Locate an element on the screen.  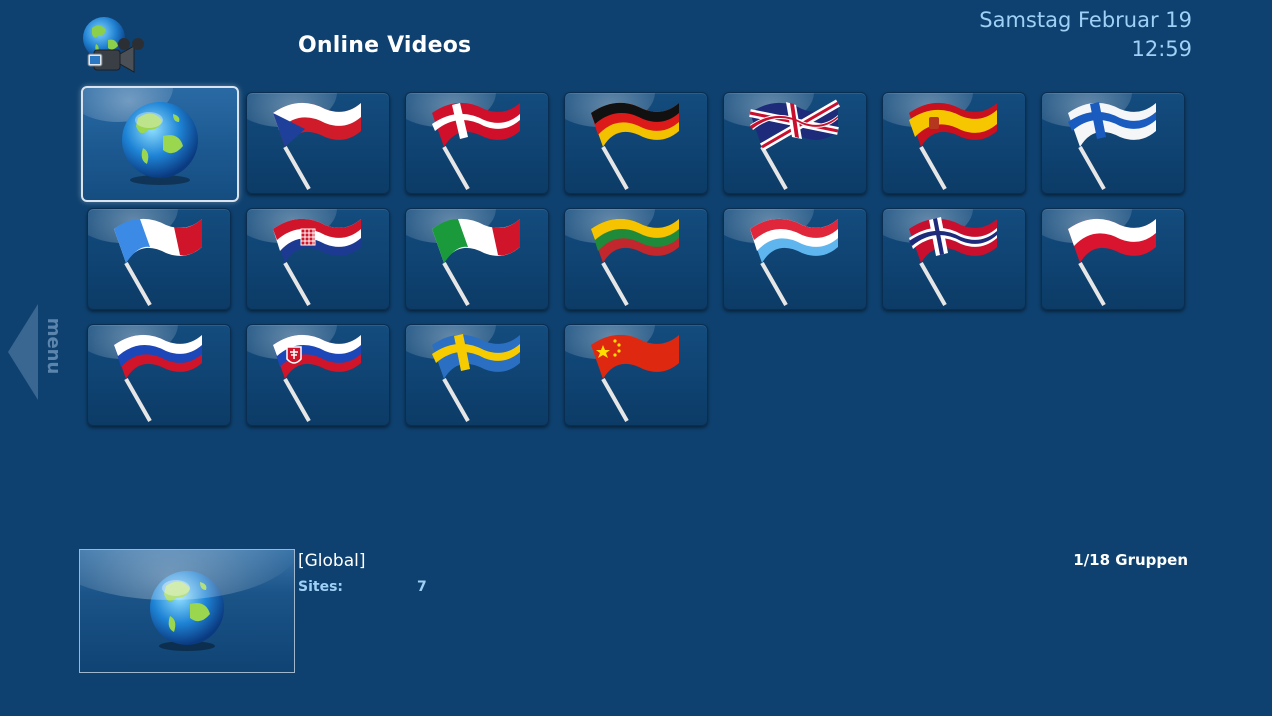
group-tile-lithuania is located at coordinates (636, 259).